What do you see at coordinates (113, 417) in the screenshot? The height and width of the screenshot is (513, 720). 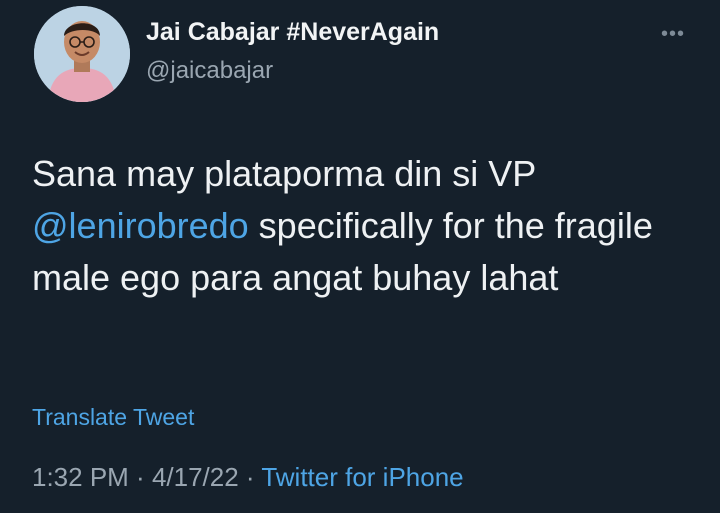 I see `translate-tweet-link: Translate Tweet` at bounding box center [113, 417].